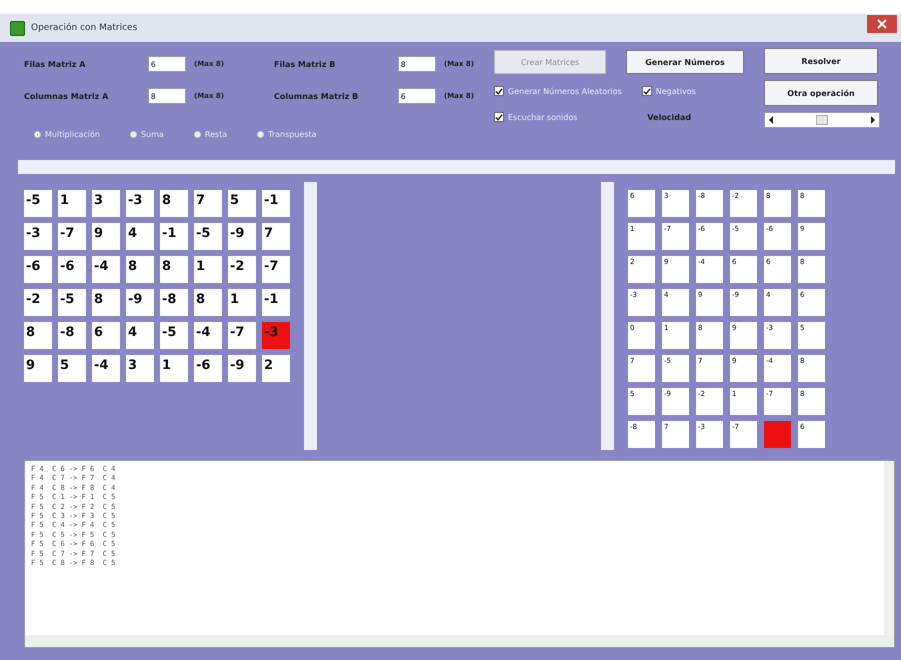 Image resolution: width=901 pixels, height=660 pixels. I want to click on speed-slider, so click(822, 120).